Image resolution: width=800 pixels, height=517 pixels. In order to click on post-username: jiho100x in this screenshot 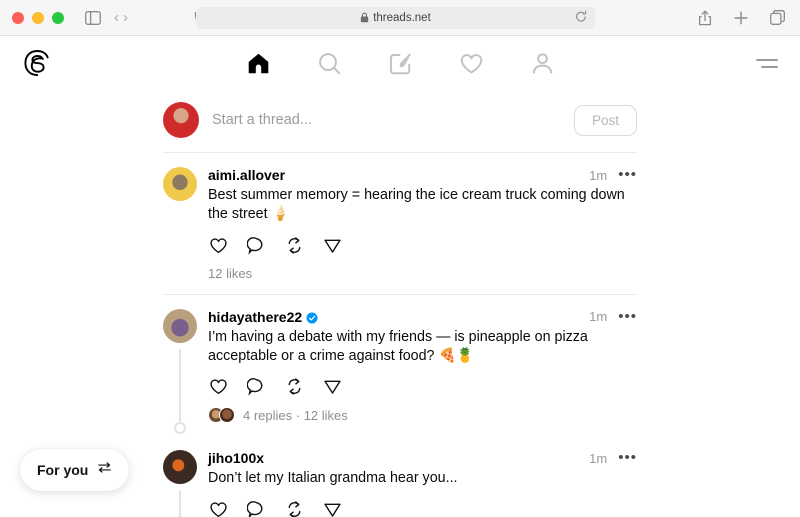, I will do `click(236, 458)`.